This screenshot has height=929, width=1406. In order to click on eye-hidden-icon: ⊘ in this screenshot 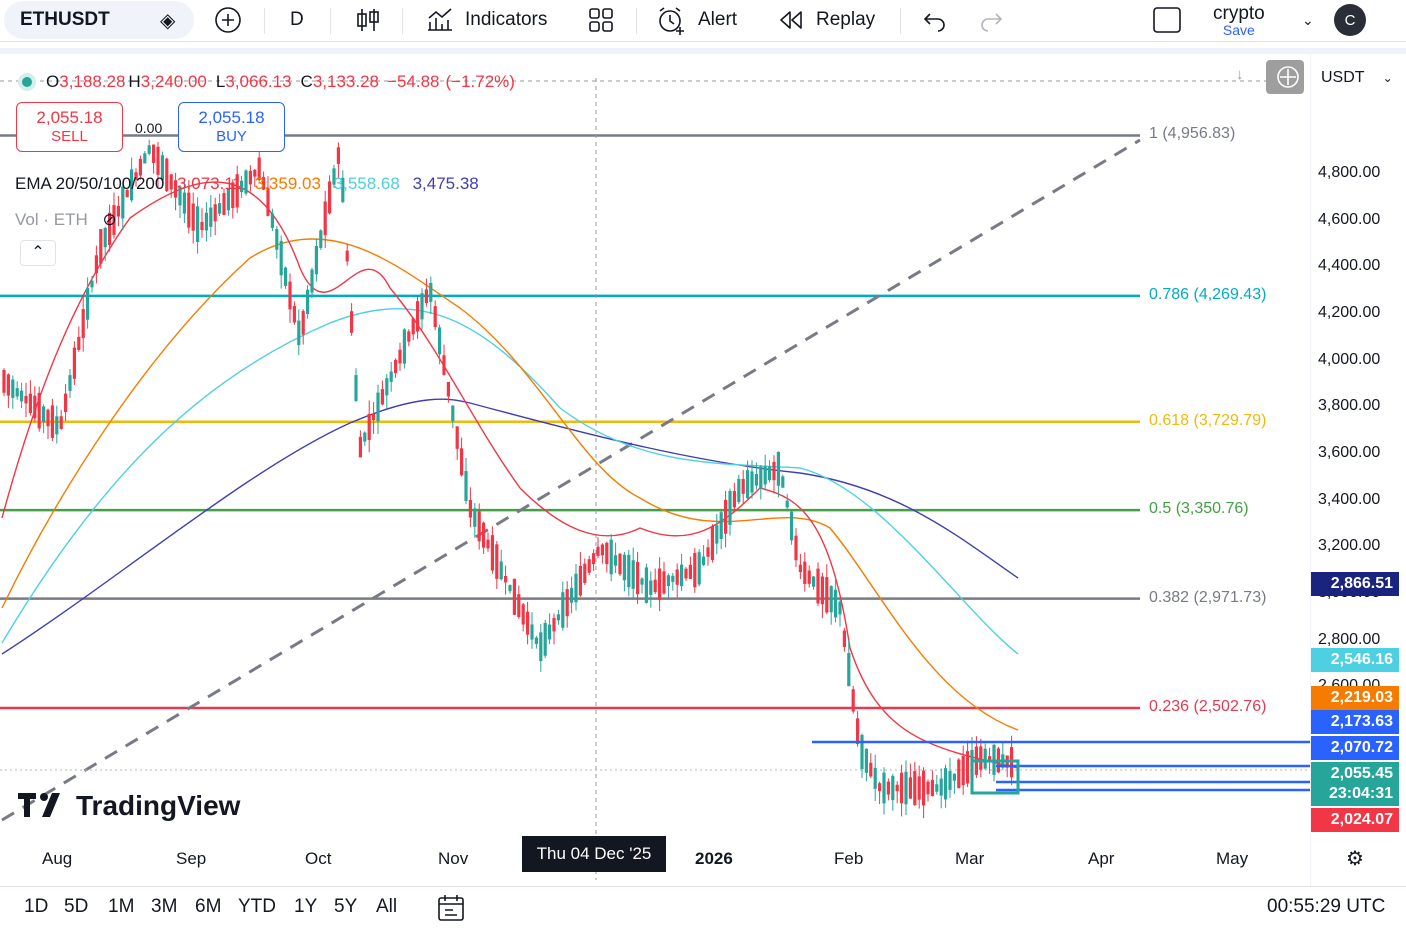, I will do `click(109, 219)`.